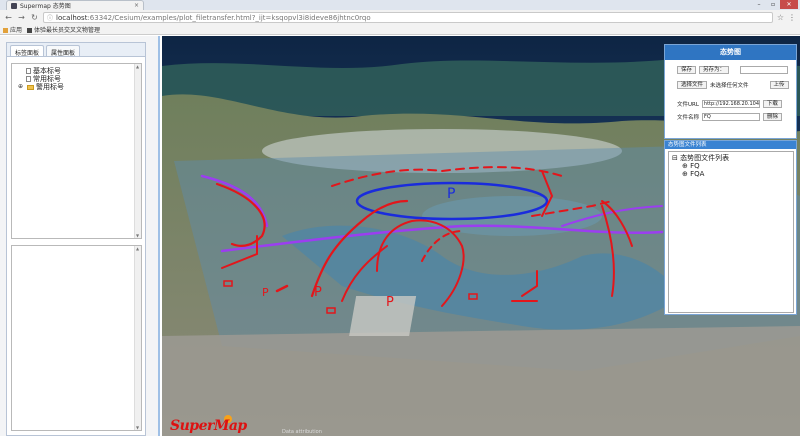 The height and width of the screenshot is (436, 800). Describe the element at coordinates (688, 105) in the screenshot. I see `file-url-label: 文件URL` at that location.